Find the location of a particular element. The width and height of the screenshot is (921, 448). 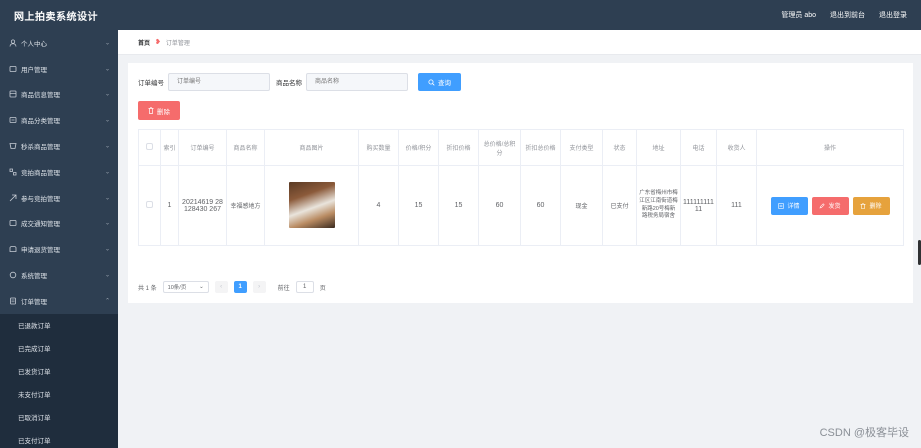

breadcrumb-home: 首页 is located at coordinates (144, 42).